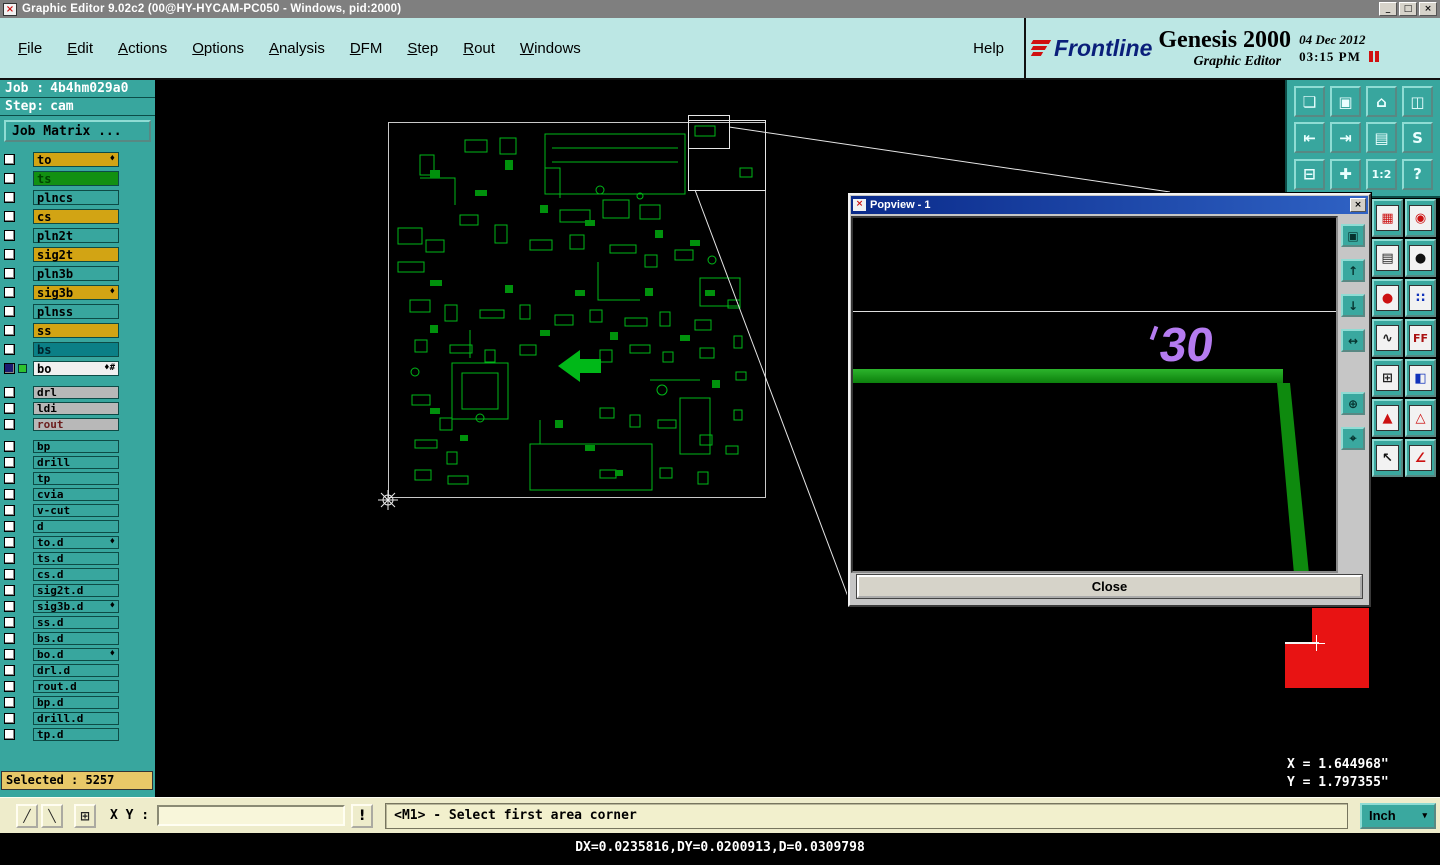 This screenshot has width=1440, height=865. I want to click on layer-row-drl: drl, so click(77, 392).